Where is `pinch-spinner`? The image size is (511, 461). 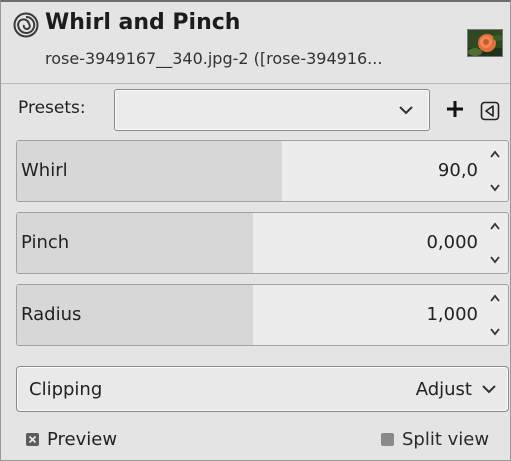 pinch-spinner is located at coordinates (495, 243).